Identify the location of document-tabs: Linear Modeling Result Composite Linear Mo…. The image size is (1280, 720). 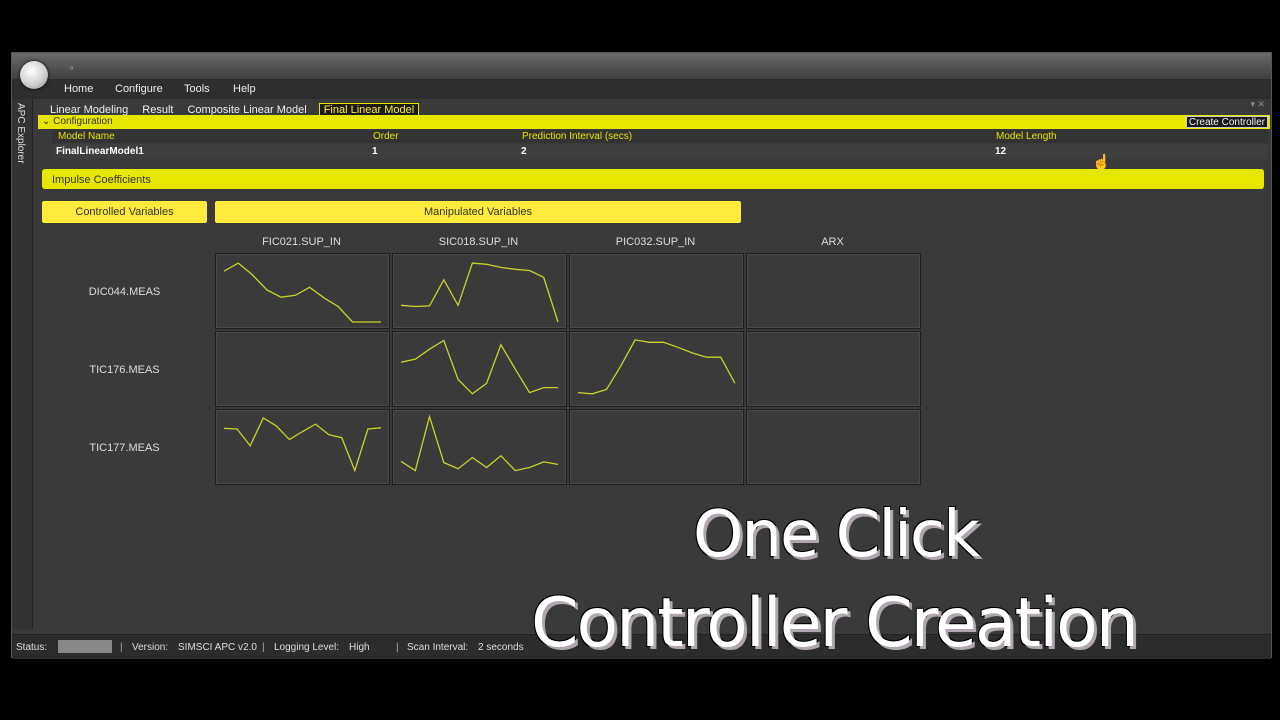
(238, 108).